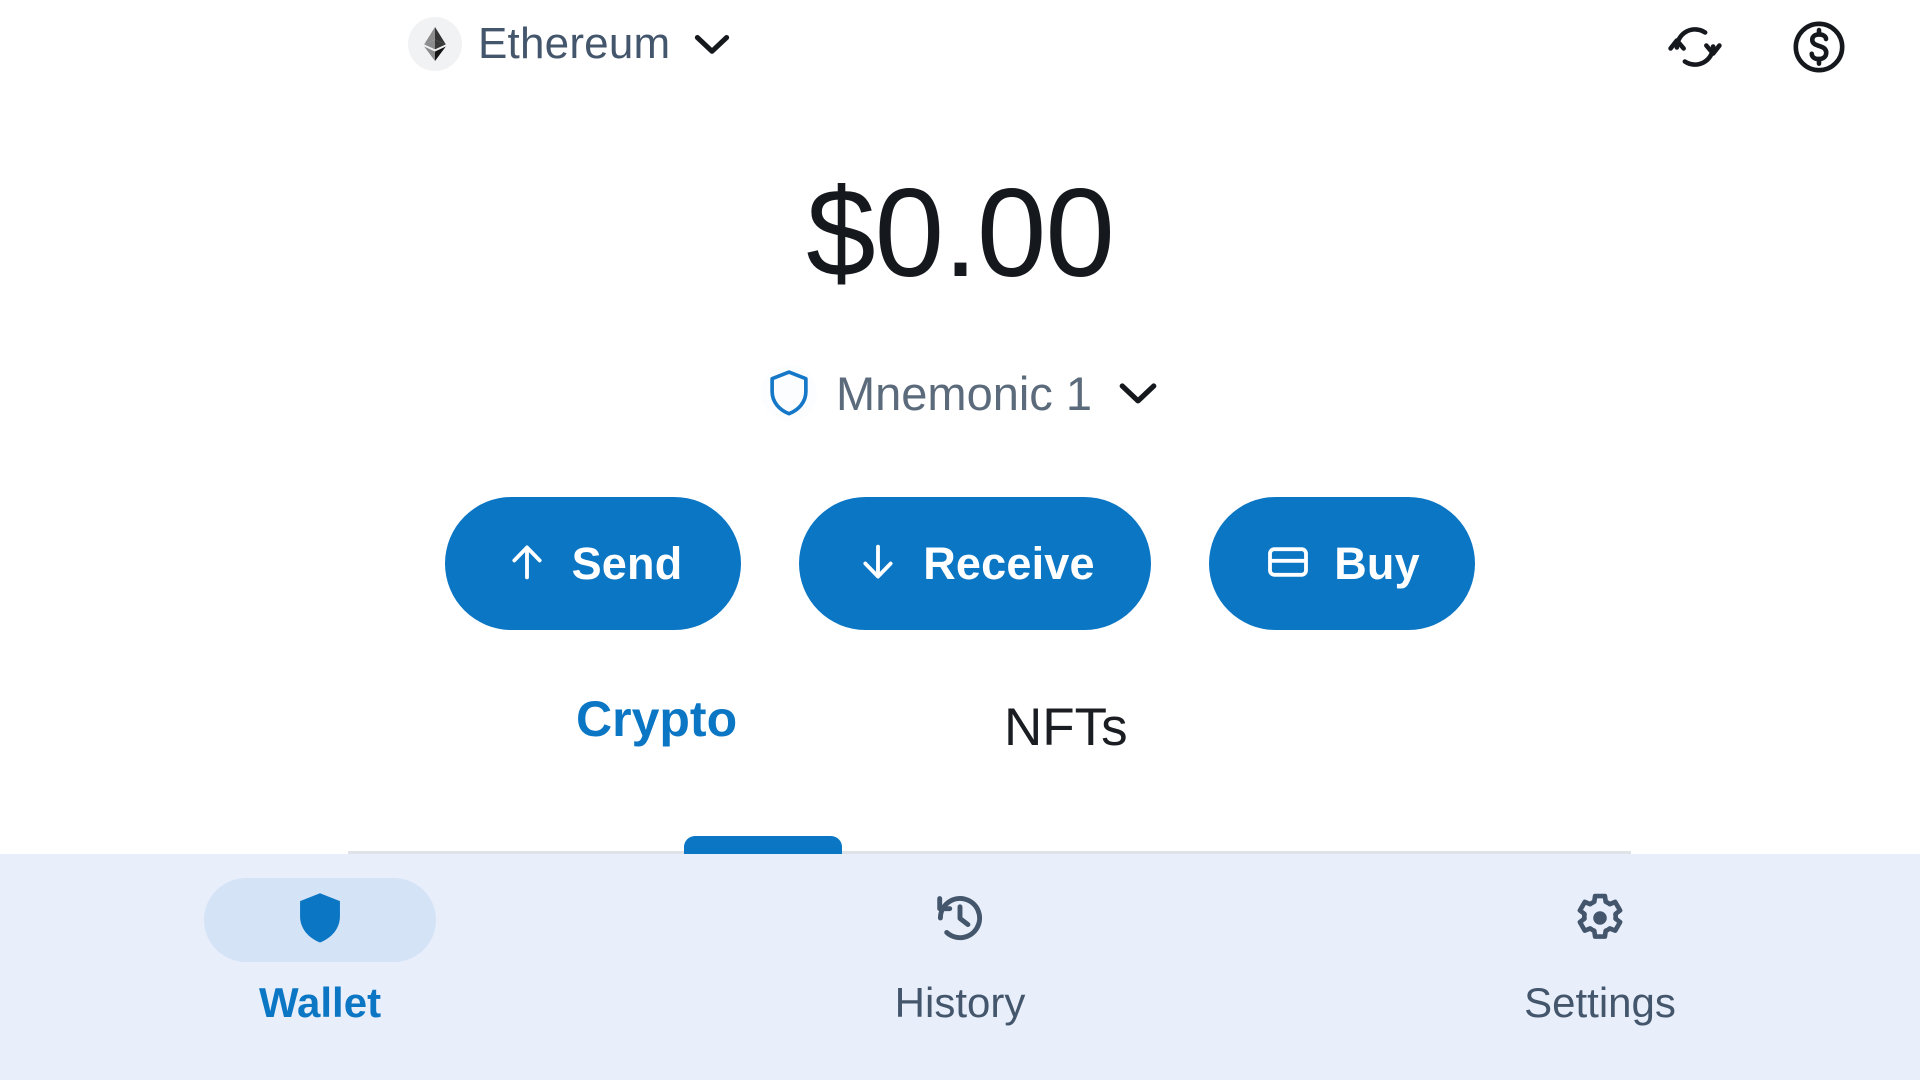 The height and width of the screenshot is (1080, 1920). I want to click on receive-button: Receive, so click(975, 563).